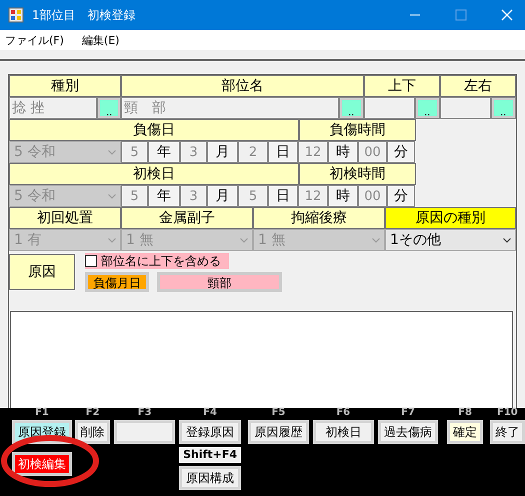  I want to click on app-icon, so click(16, 15).